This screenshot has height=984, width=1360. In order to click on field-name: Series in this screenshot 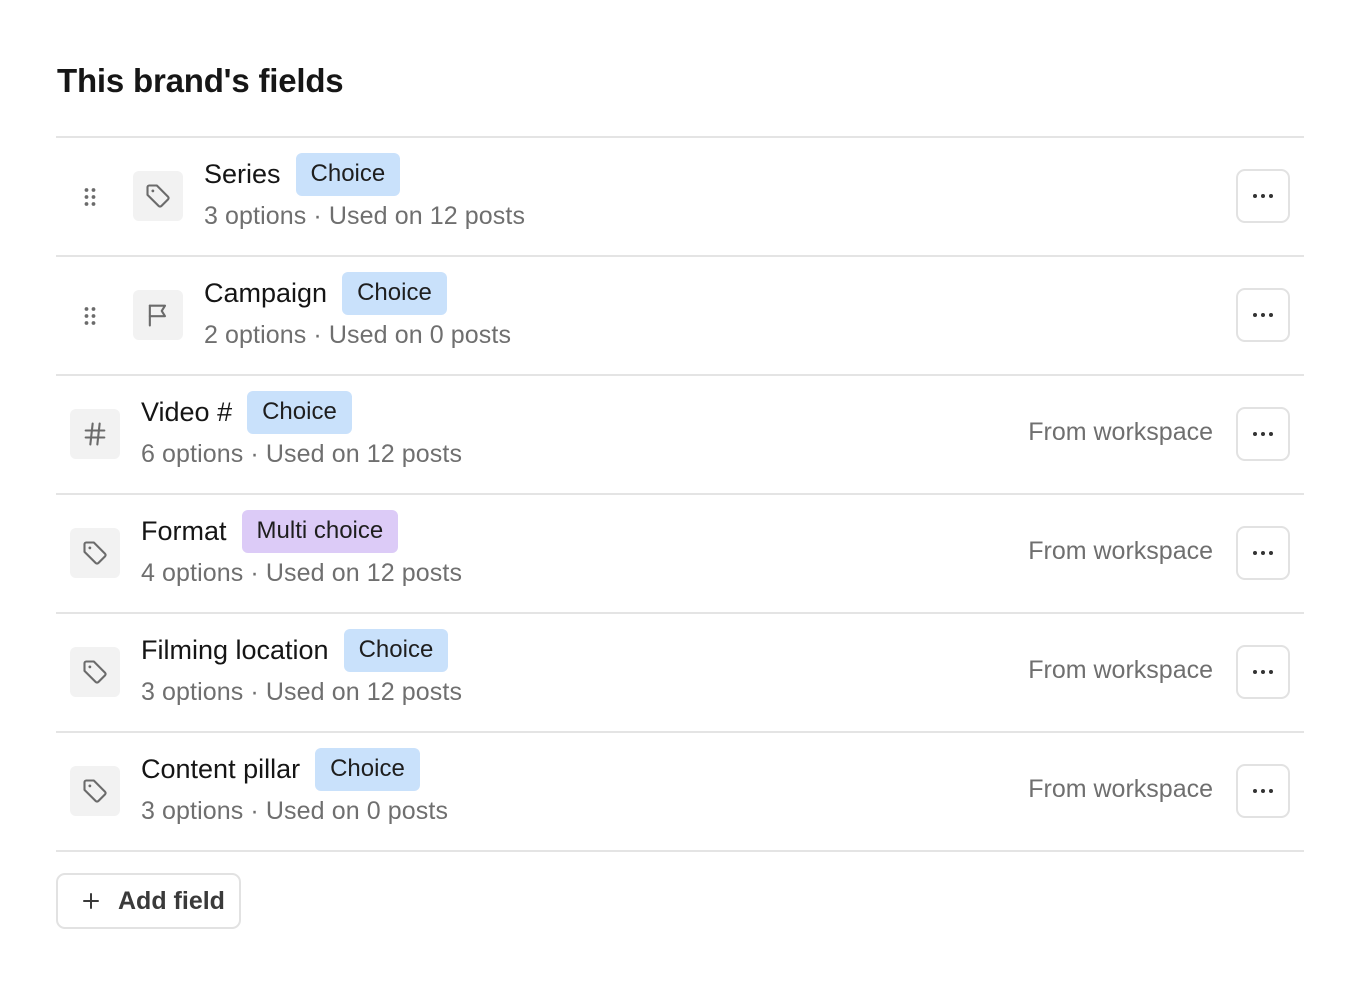, I will do `click(242, 173)`.